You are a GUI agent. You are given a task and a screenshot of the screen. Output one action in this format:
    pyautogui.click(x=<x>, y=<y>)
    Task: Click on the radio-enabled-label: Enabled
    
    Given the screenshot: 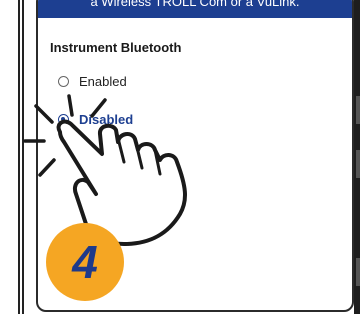 What is the action you would take?
    pyautogui.click(x=103, y=81)
    